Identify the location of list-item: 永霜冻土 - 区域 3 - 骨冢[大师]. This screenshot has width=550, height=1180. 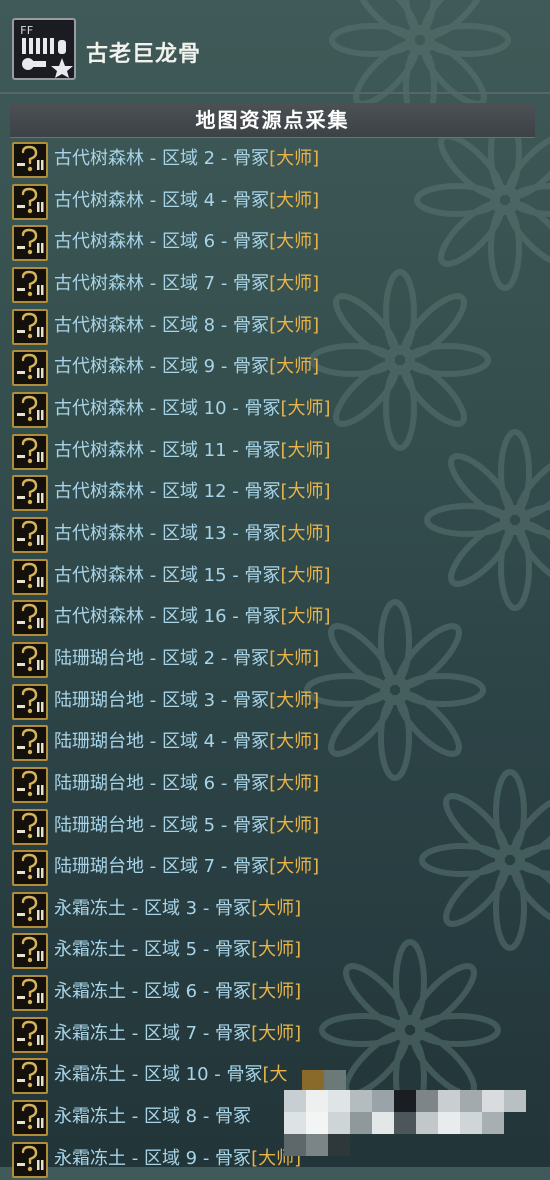
(275, 910).